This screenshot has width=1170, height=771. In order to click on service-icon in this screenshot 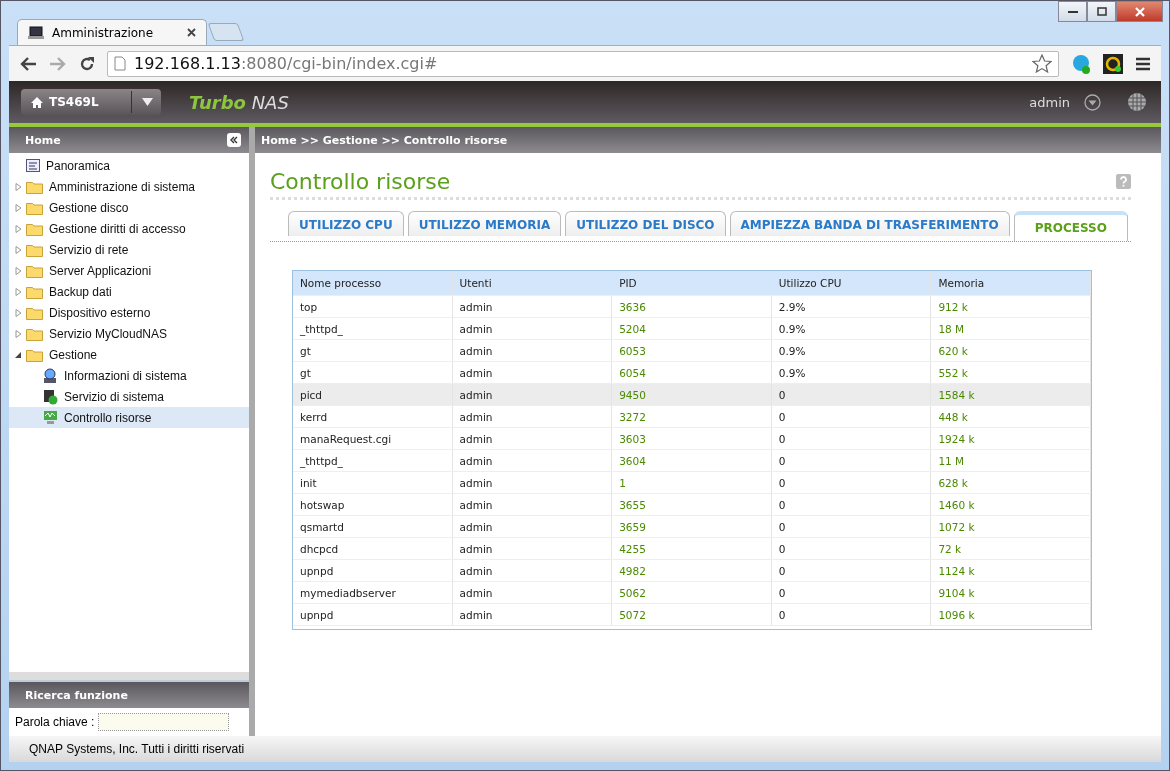, I will do `click(50, 396)`.